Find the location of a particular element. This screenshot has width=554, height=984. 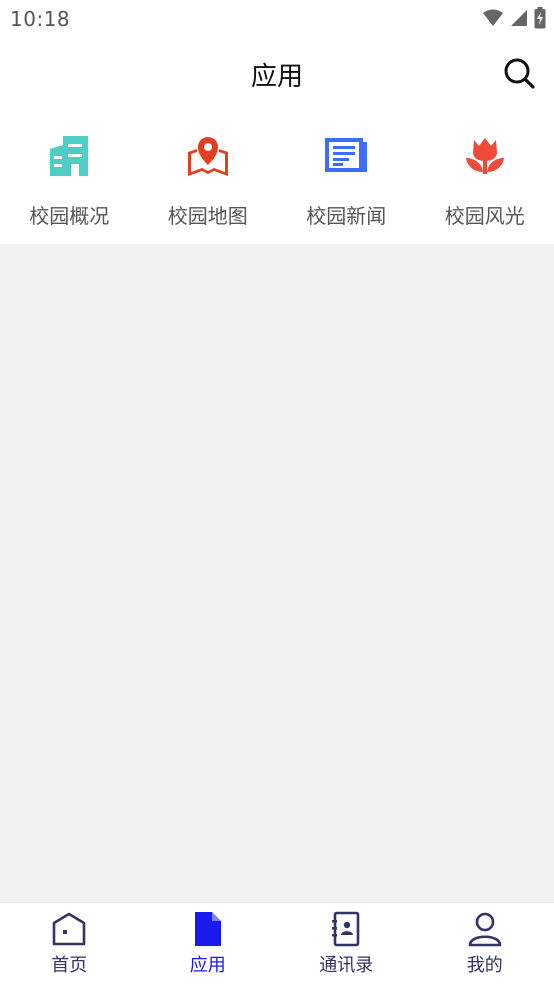

app-grid: 校园概况 校园地图 校园新闻 校园风光 is located at coordinates (277, 178).